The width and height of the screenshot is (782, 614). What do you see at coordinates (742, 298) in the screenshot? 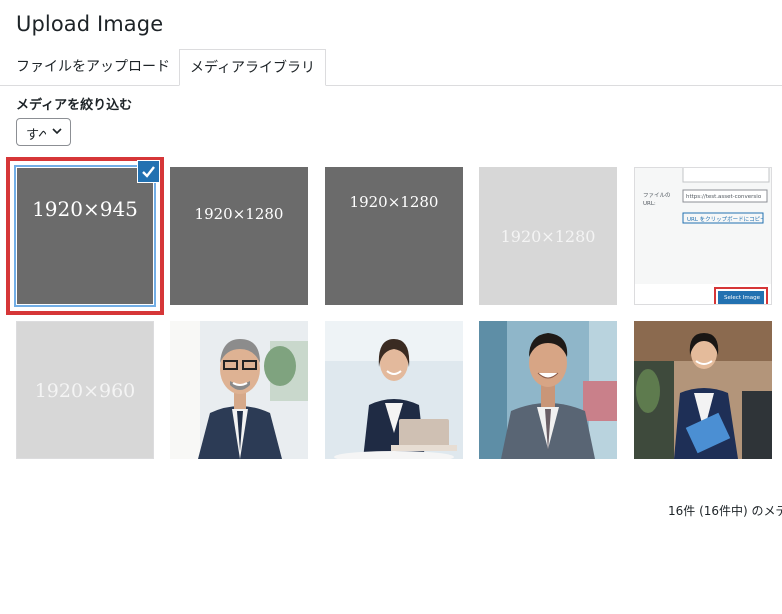
I see `screenshot-select-button: Select Image` at bounding box center [742, 298].